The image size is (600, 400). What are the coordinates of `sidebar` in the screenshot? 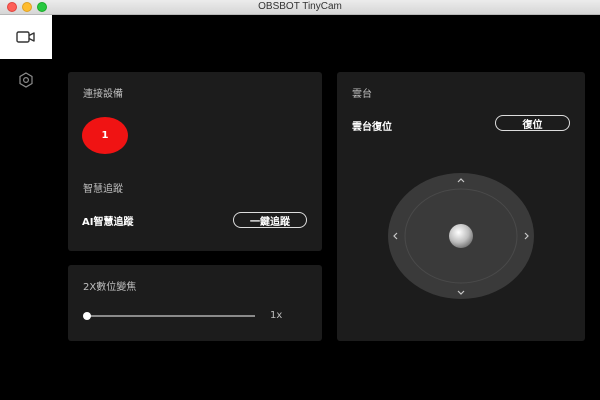 It's located at (26, 207).